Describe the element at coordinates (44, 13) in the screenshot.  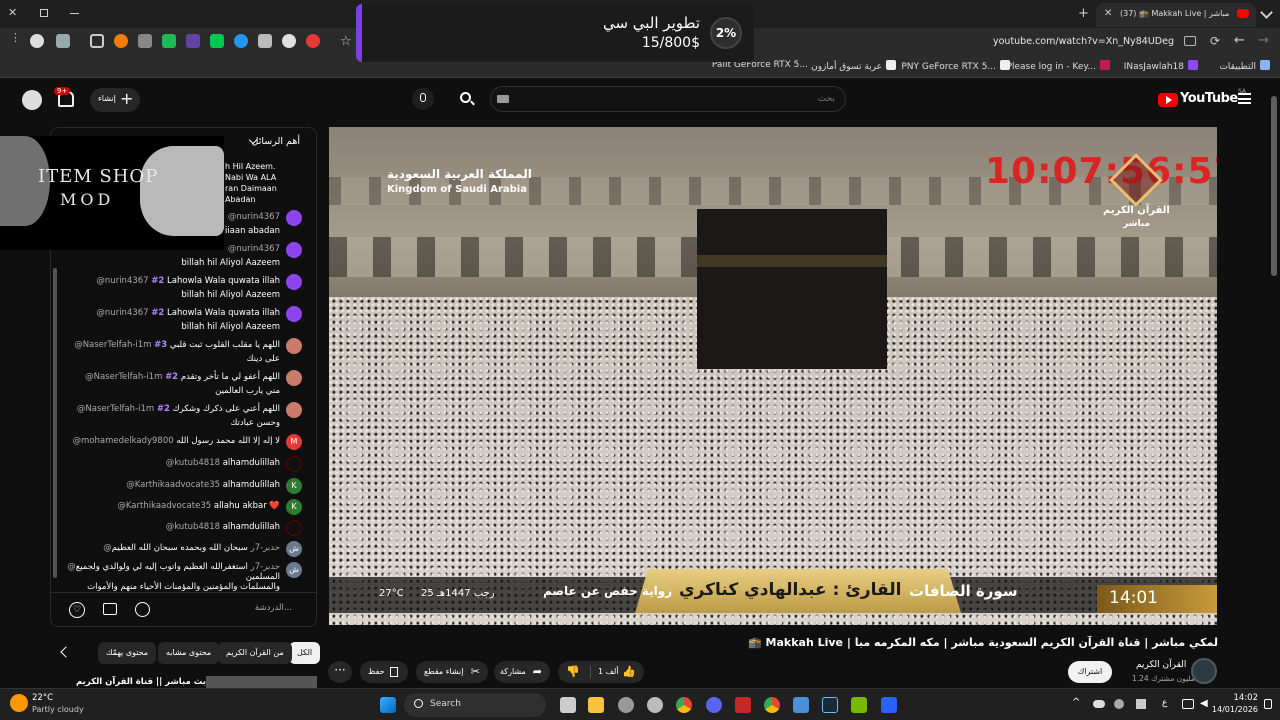
I see `window-maximize-button` at that location.